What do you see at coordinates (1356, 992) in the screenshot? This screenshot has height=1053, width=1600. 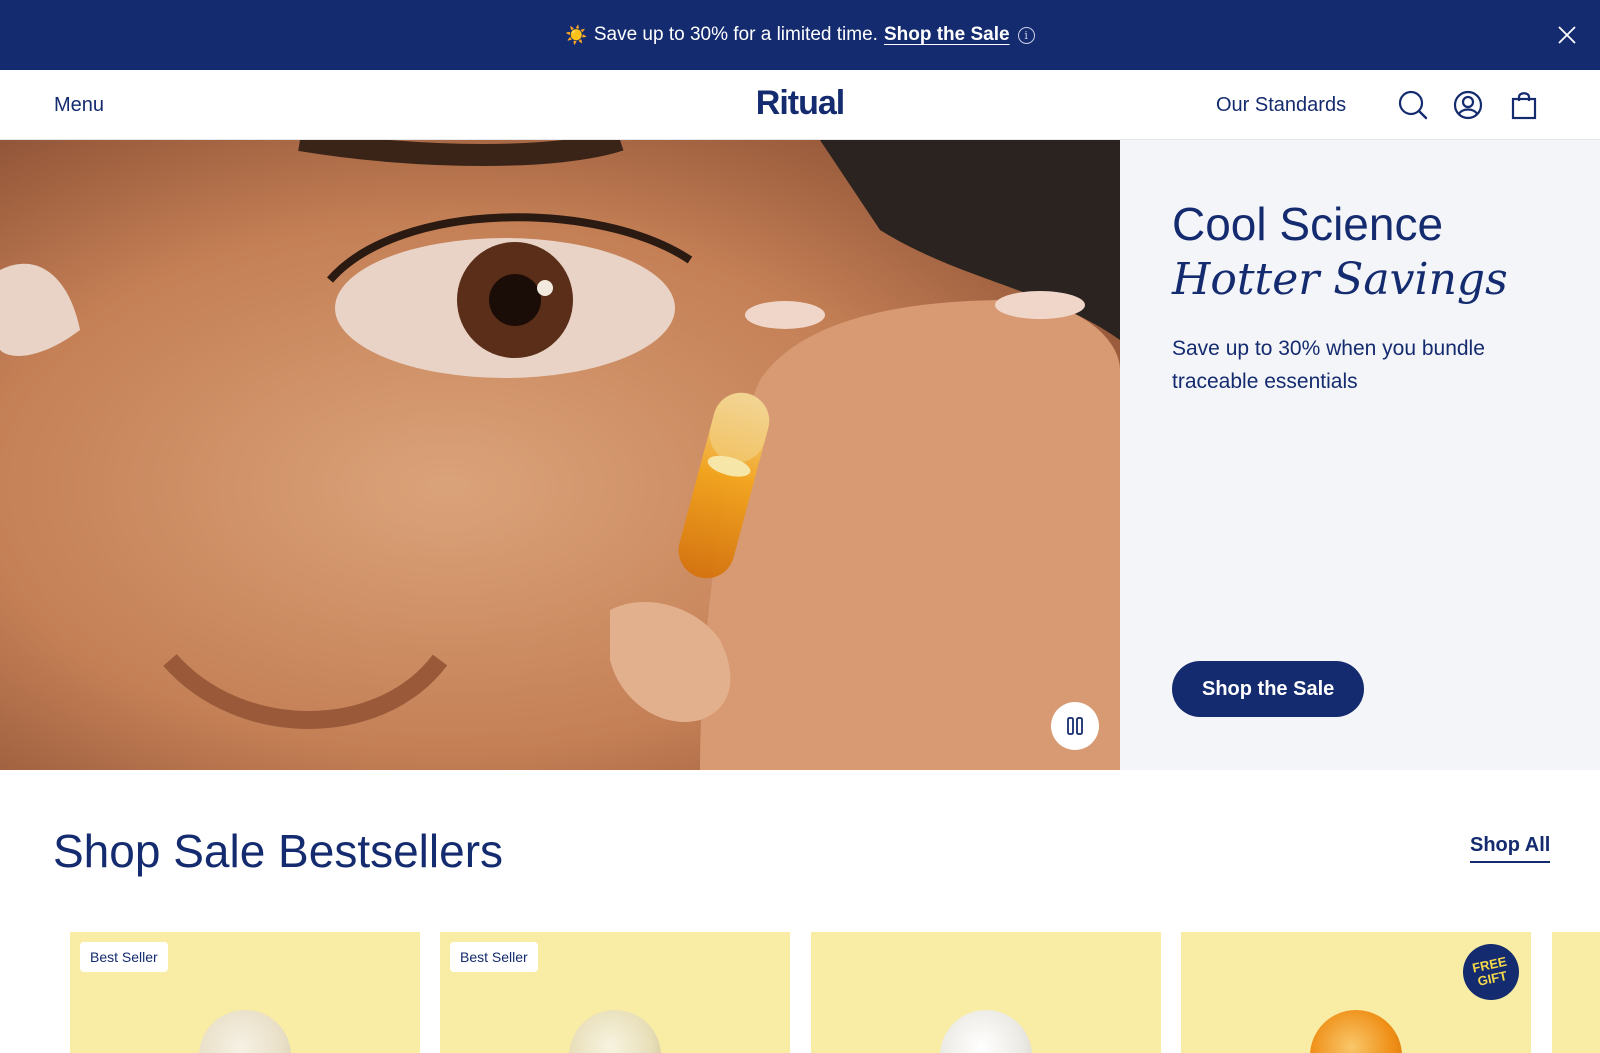 I see `product-card: FREE GIFT` at bounding box center [1356, 992].